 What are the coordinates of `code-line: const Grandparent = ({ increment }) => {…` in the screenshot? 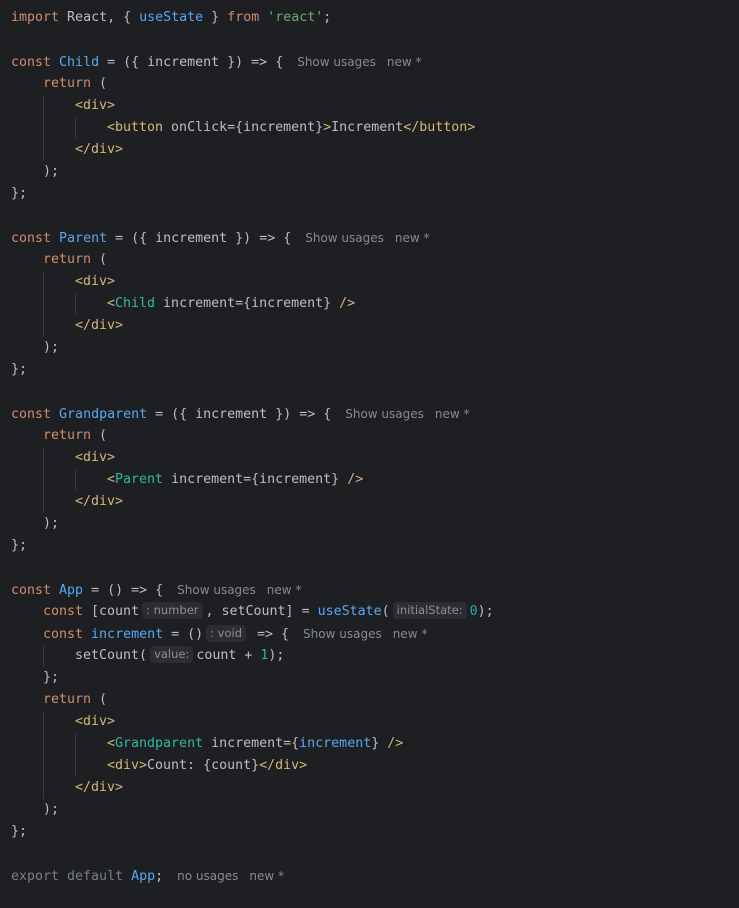 It's located at (369, 414).